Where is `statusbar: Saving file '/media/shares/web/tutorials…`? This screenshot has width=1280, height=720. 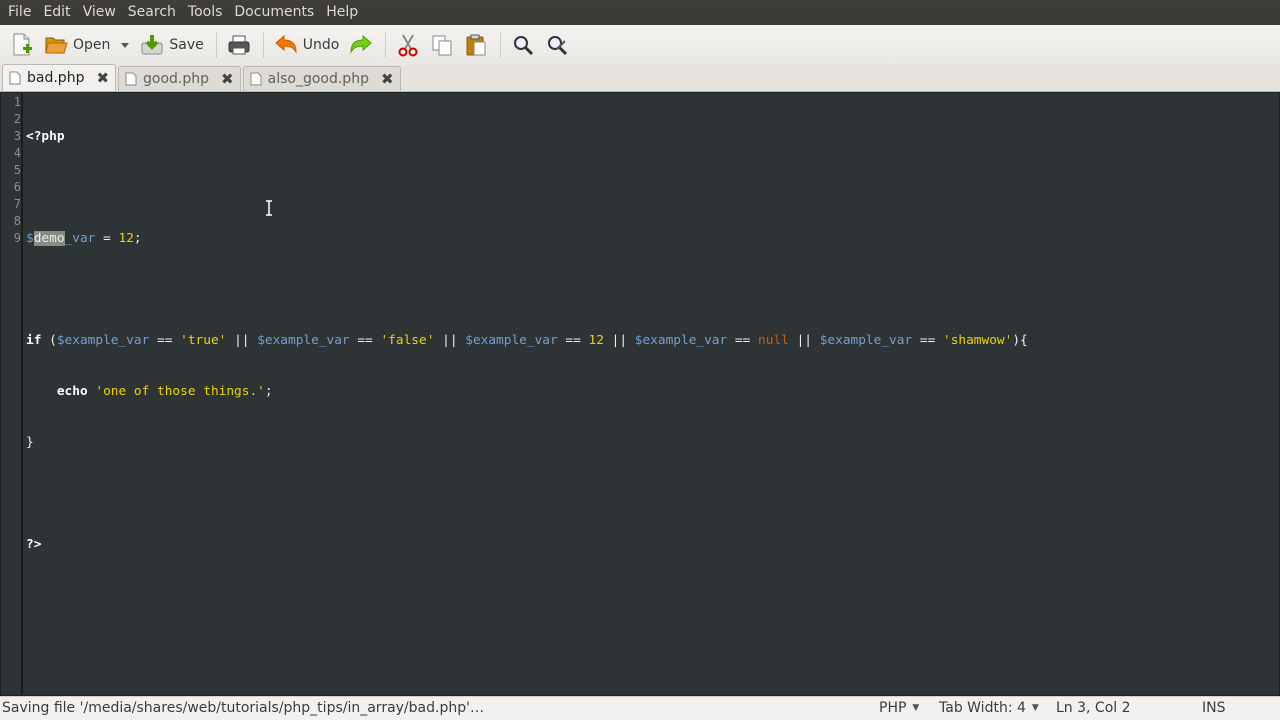
statusbar: Saving file '/media/shares/web/tutorials… is located at coordinates (640, 708).